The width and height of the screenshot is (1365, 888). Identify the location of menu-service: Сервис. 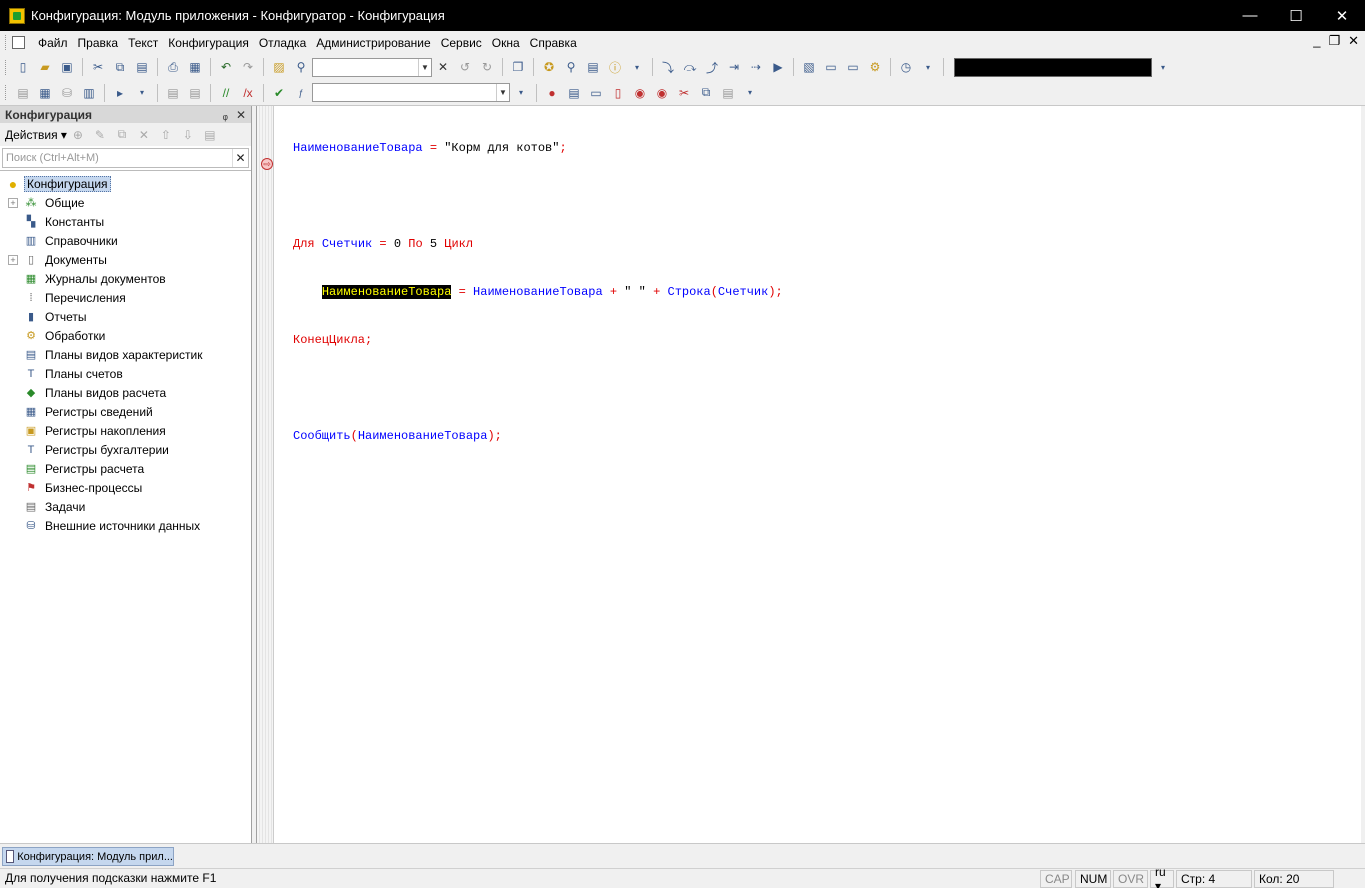
(461, 43).